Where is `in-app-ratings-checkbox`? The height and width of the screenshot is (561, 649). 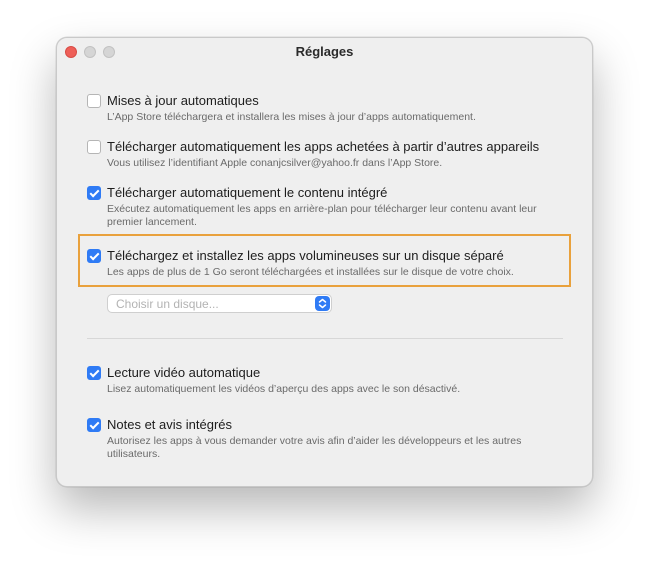
in-app-ratings-checkbox is located at coordinates (94, 425).